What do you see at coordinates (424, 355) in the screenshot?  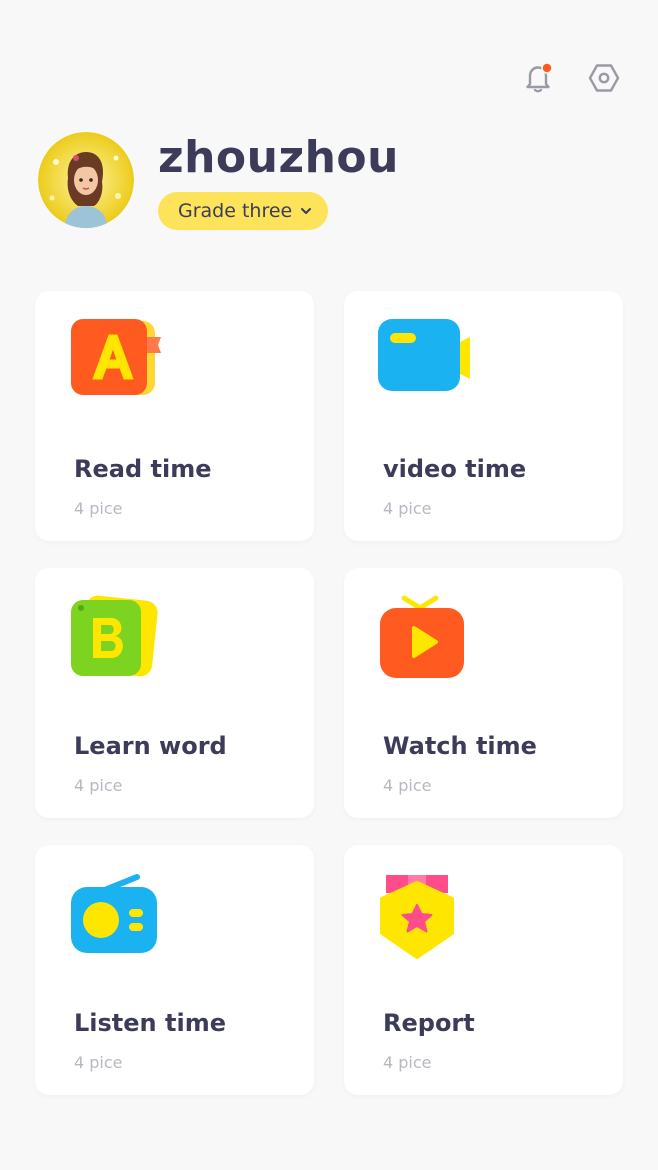 I see `video-camera-icon` at bounding box center [424, 355].